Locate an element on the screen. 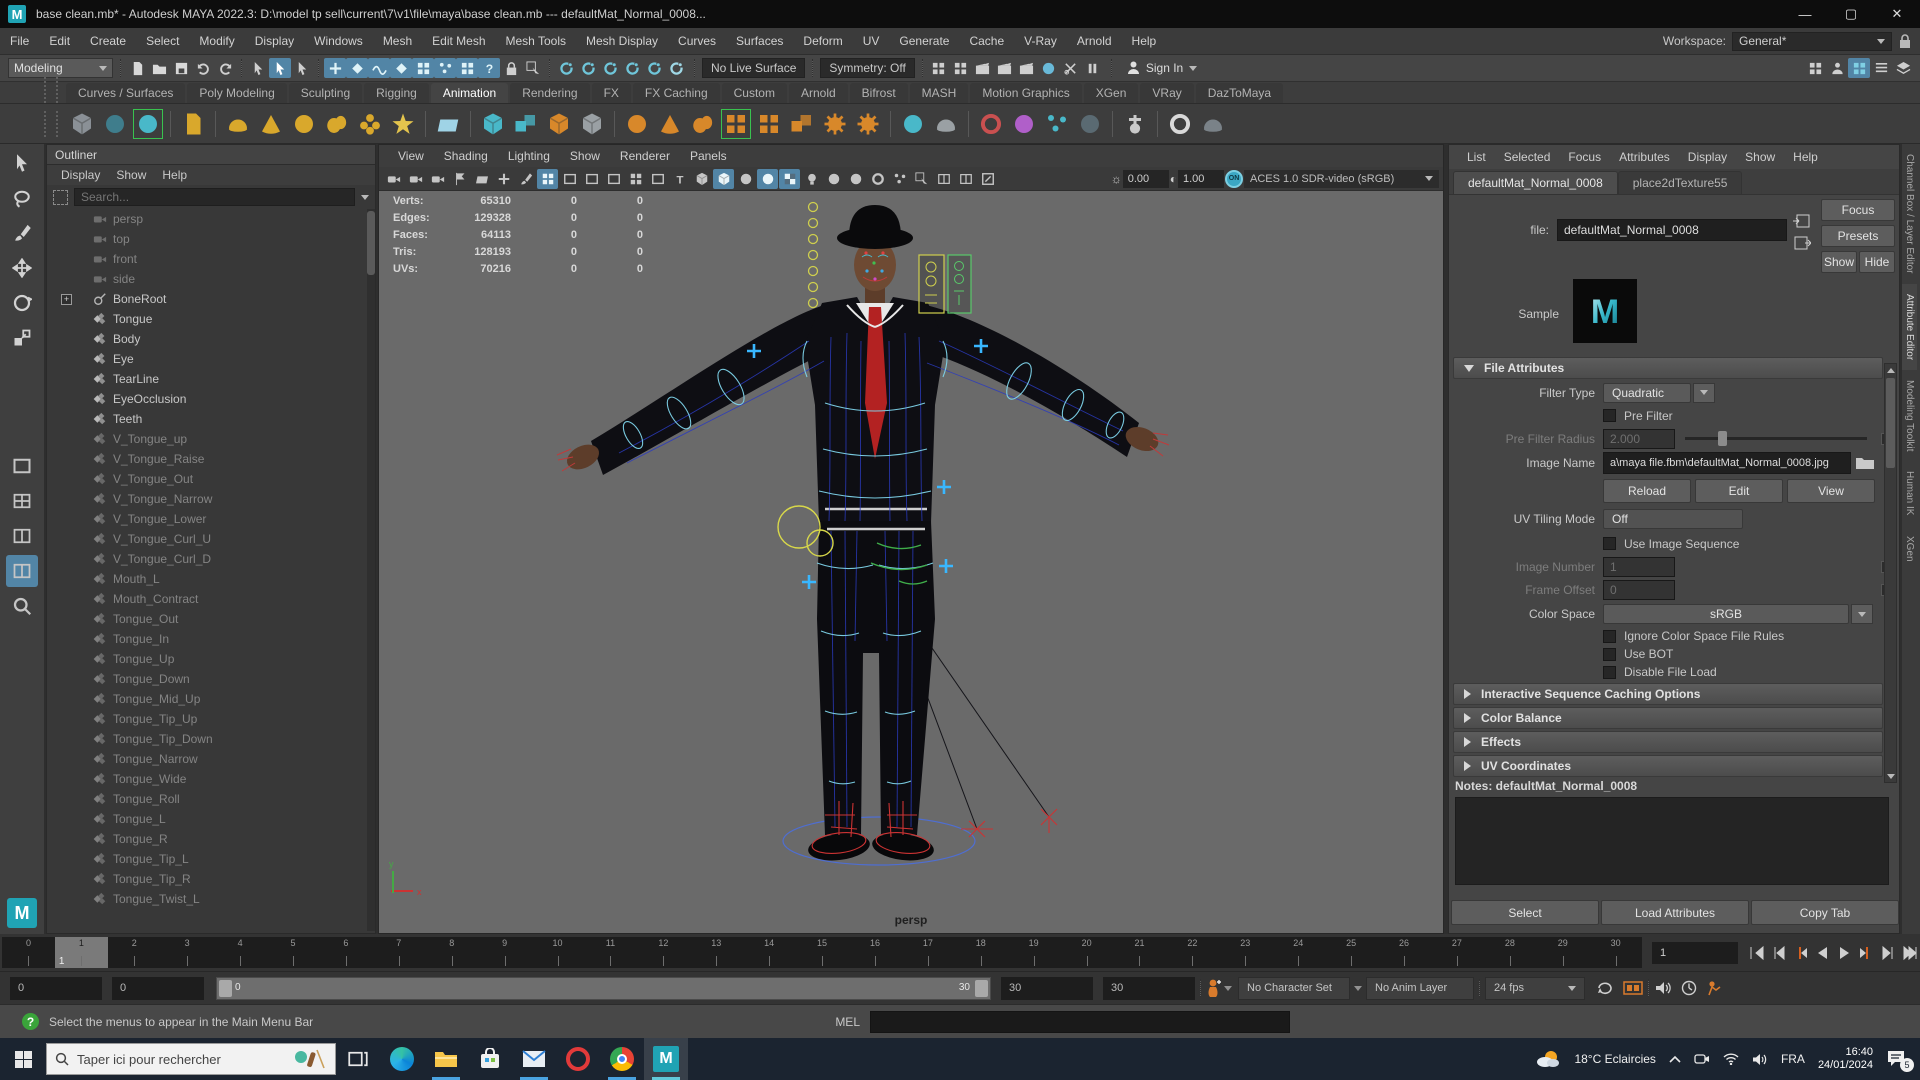 This screenshot has width=1920, height=1080. snap-plane-icon is located at coordinates (654, 68).